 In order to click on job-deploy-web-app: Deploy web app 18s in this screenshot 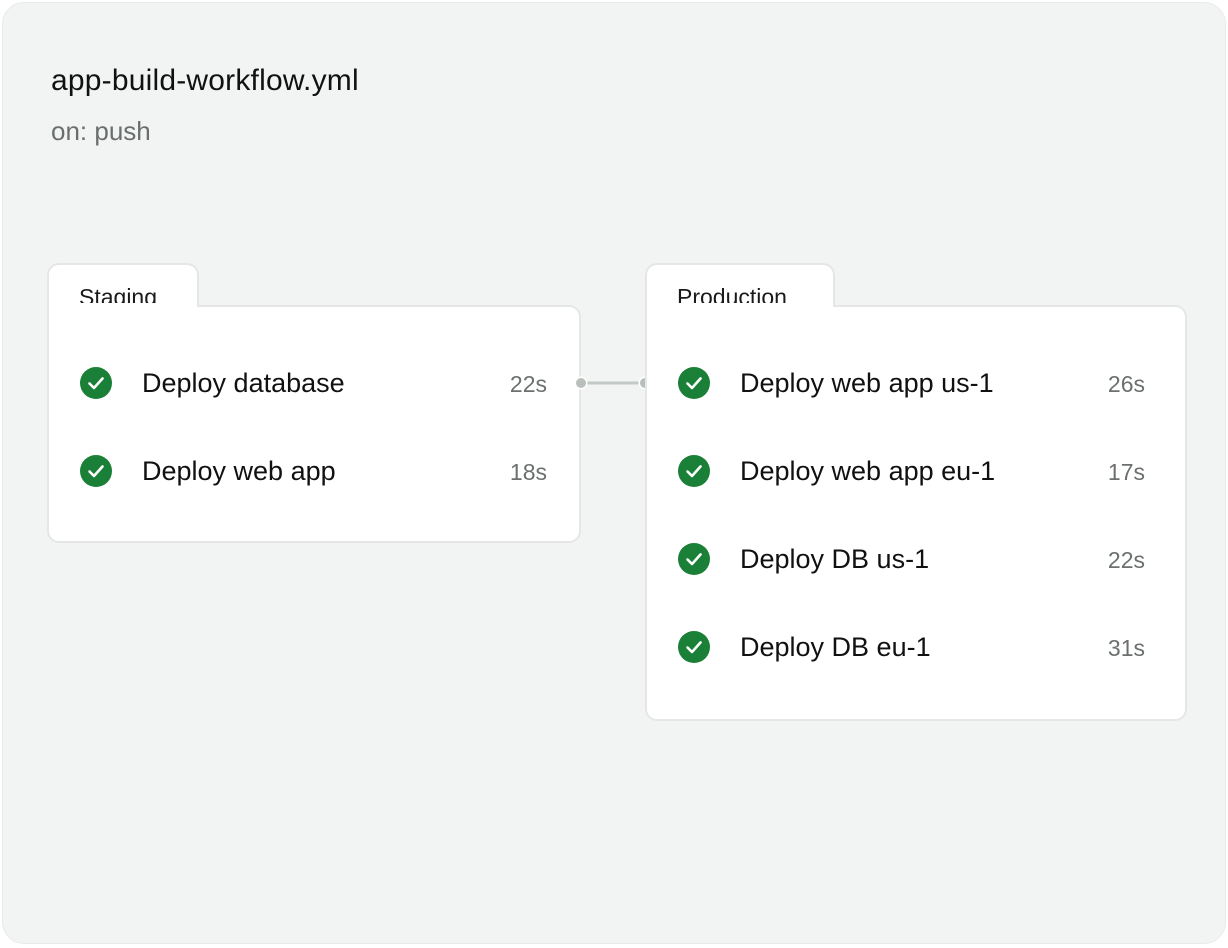, I will do `click(314, 471)`.